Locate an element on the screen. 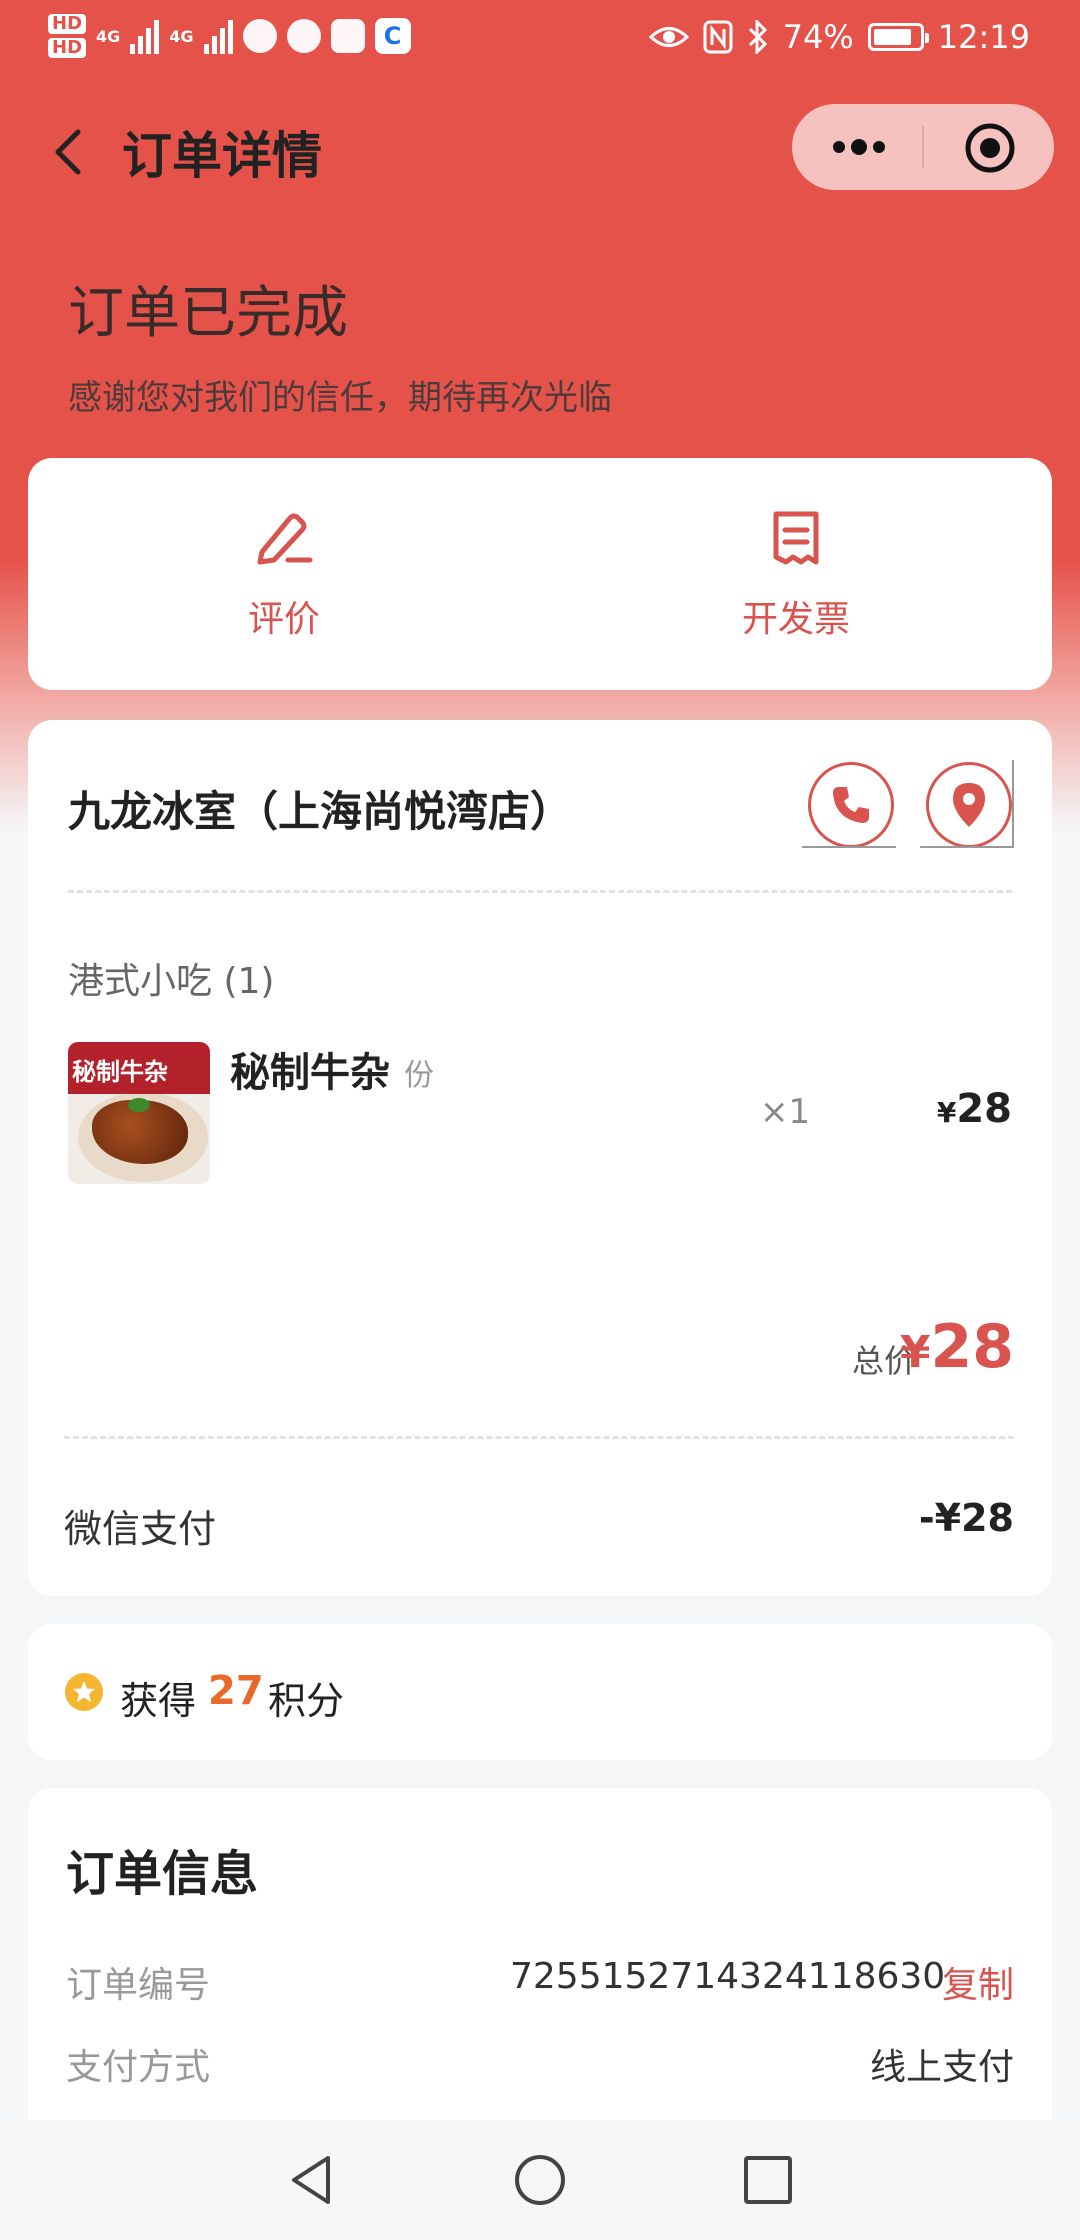 The image size is (1080, 2240). copy-button: 复制 is located at coordinates (978, 1982).